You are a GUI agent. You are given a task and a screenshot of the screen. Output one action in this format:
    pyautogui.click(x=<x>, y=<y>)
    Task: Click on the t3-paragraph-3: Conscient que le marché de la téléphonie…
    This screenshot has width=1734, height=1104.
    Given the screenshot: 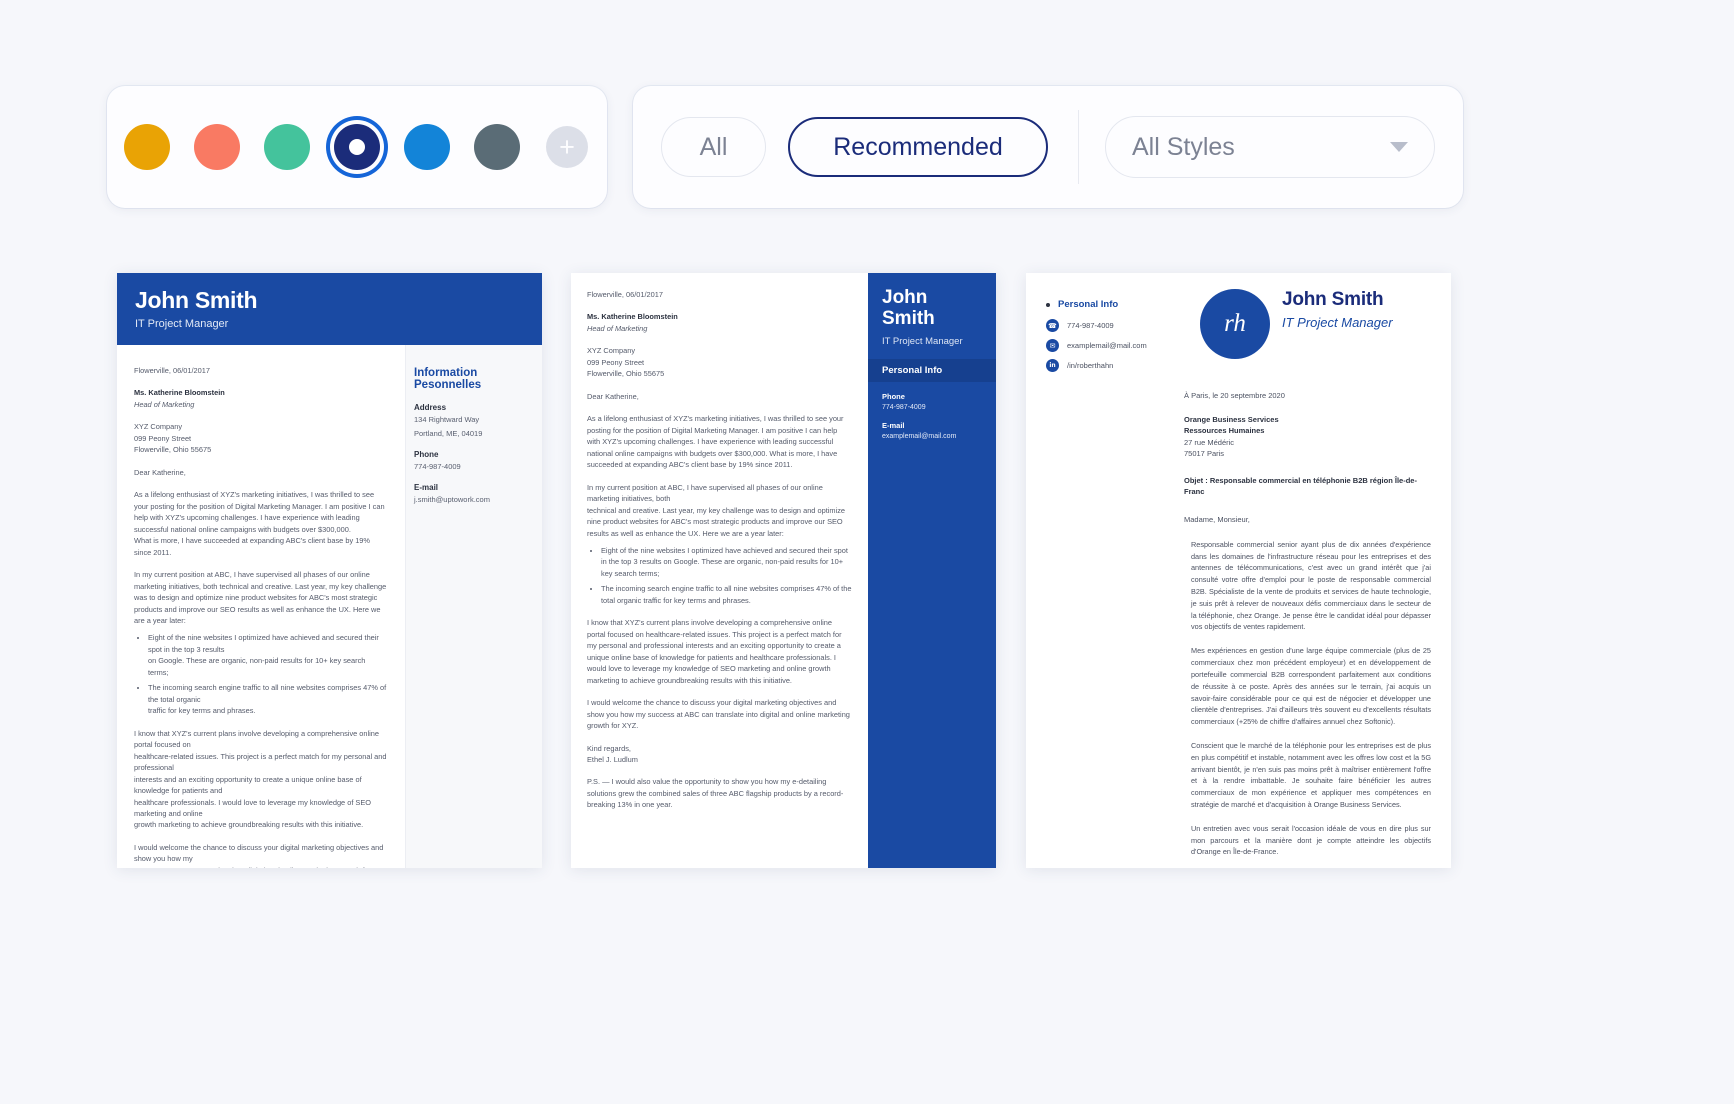 What is the action you would take?
    pyautogui.click(x=1311, y=774)
    